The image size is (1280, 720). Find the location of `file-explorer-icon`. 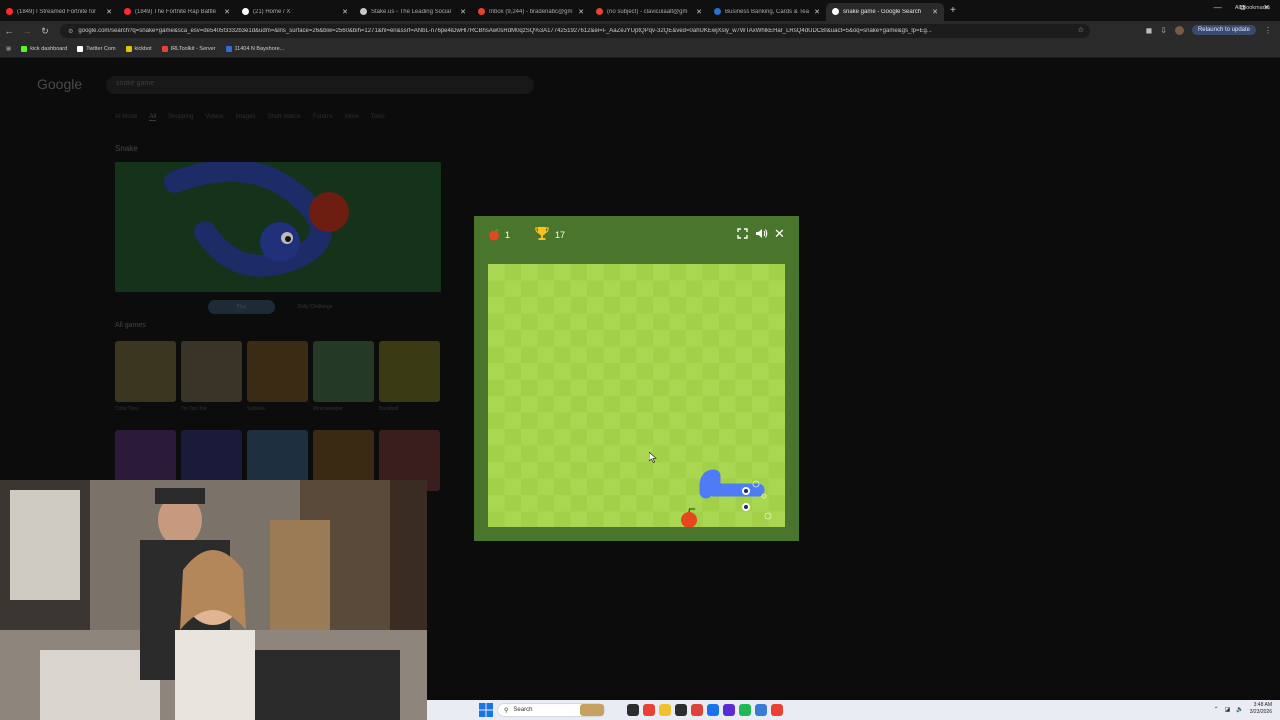

file-explorer-icon is located at coordinates (665, 710).